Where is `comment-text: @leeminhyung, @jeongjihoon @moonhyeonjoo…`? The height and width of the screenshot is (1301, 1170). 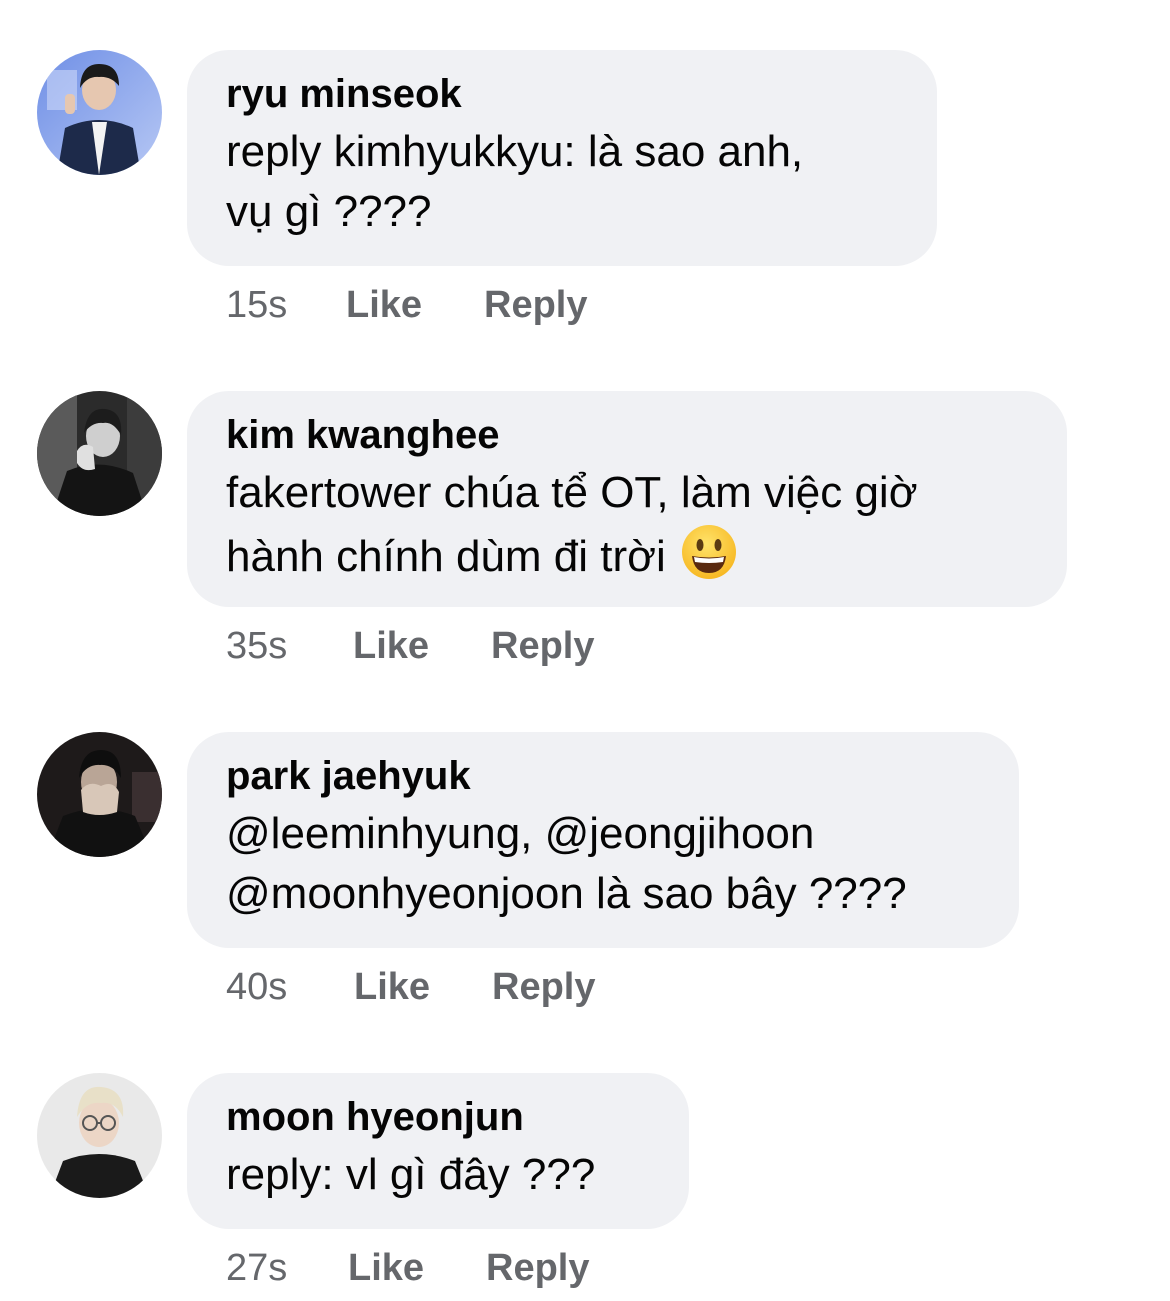
comment-text: @leeminhyung, @jeongjihoon @moonhyeonjoo… is located at coordinates (602, 864).